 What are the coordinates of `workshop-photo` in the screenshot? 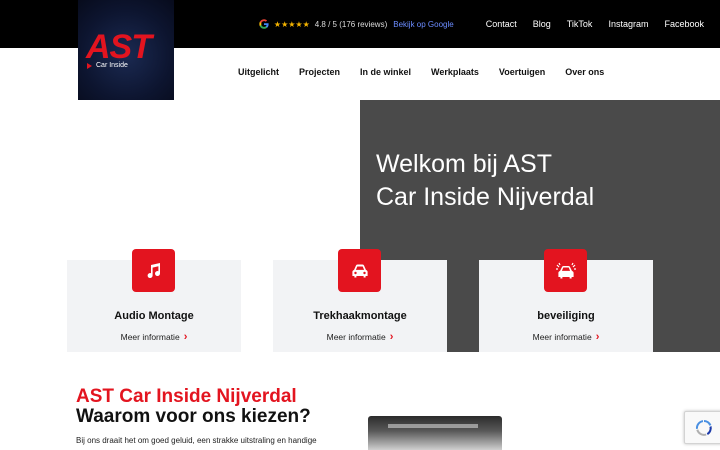 It's located at (435, 433).